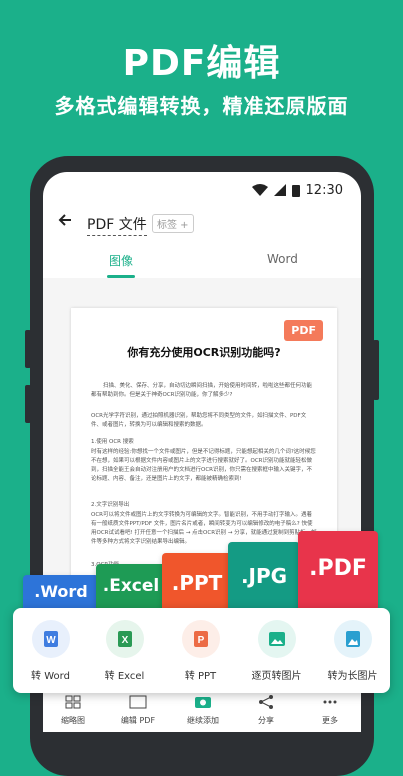  Describe the element at coordinates (266, 702) in the screenshot. I see `share-icon` at that location.